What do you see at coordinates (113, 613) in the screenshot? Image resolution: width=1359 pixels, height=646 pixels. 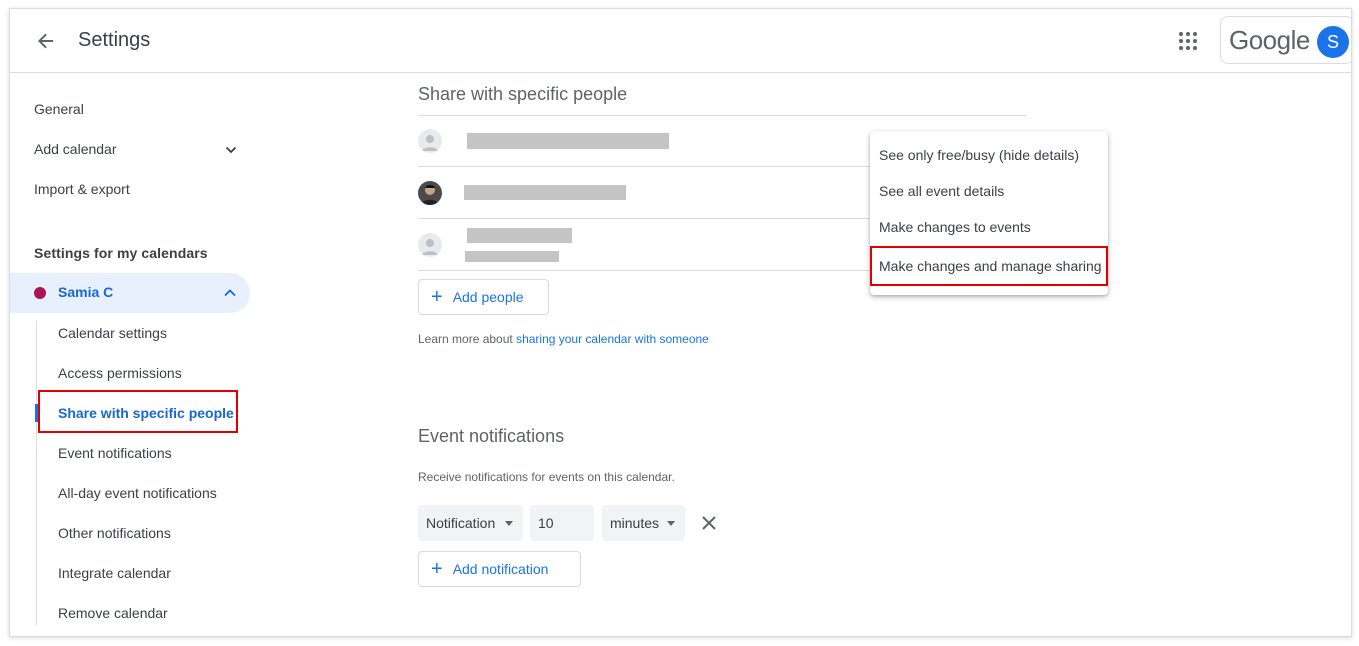 I see `sidebar-item-remove-calendar: Remove calendar` at bounding box center [113, 613].